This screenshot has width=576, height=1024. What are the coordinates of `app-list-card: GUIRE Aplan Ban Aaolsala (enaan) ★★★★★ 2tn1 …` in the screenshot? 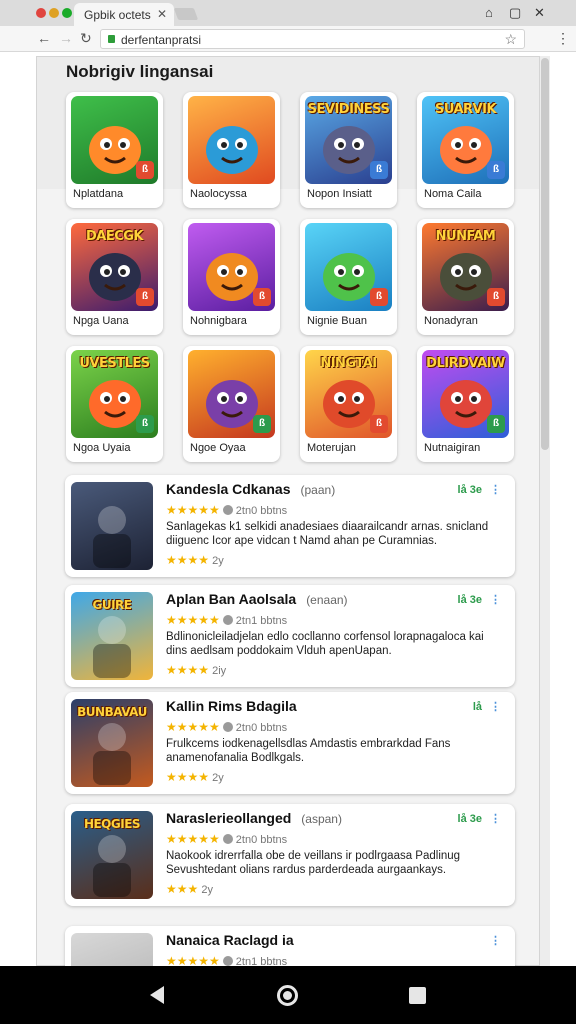 It's located at (290, 636).